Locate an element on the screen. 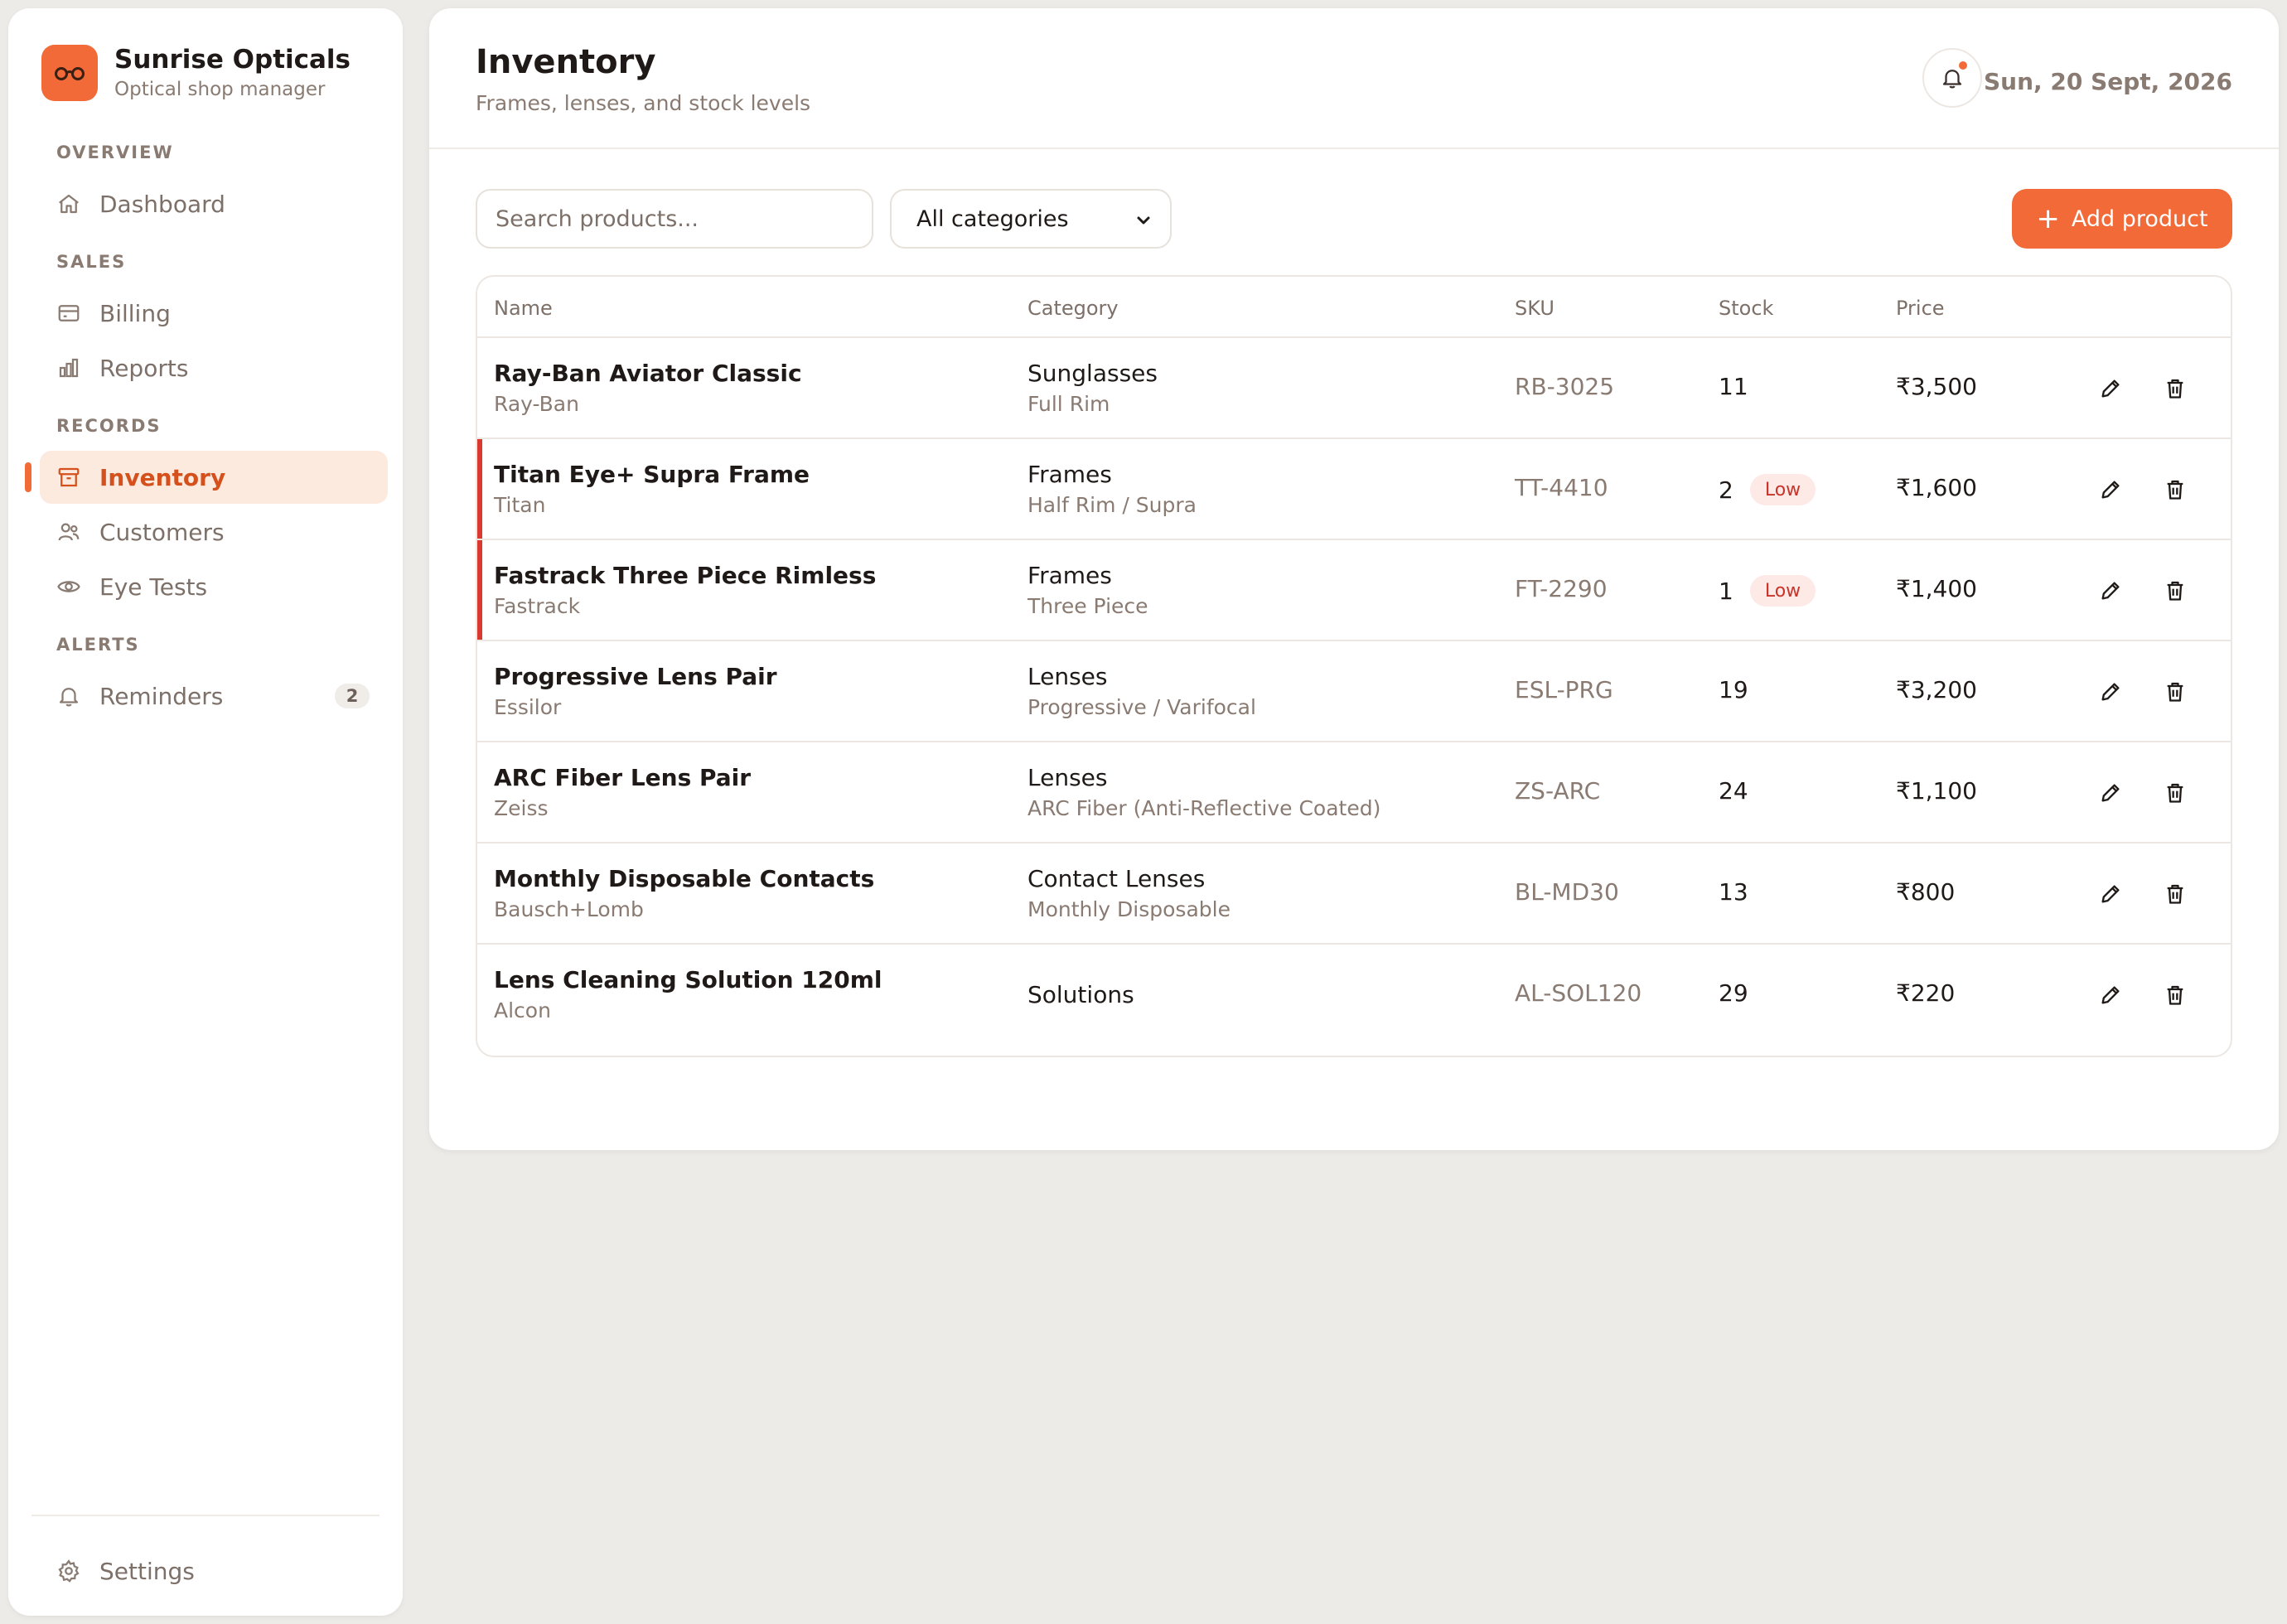  product-sku: RB-3025 is located at coordinates (1565, 386).